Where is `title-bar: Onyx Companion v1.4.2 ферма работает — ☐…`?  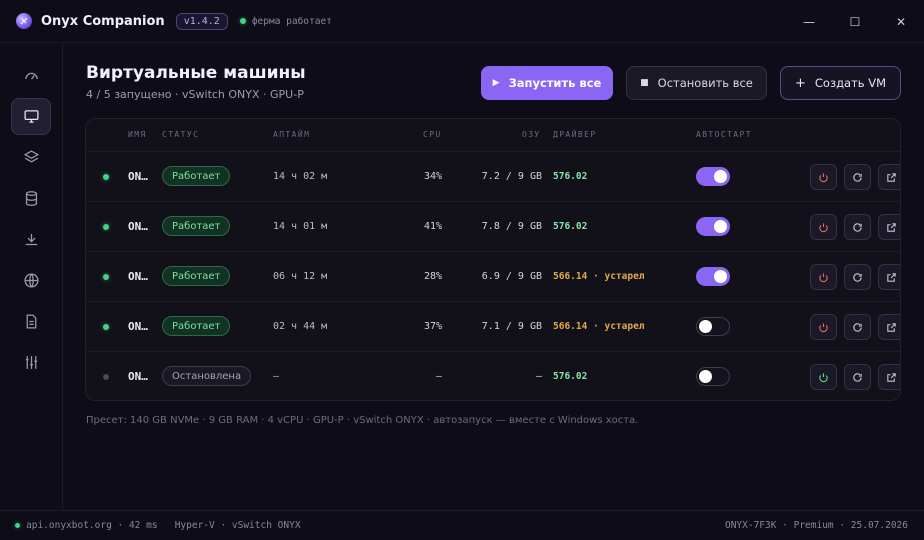
title-bar: Onyx Companion v1.4.2 ферма работает — ☐… is located at coordinates (462, 21).